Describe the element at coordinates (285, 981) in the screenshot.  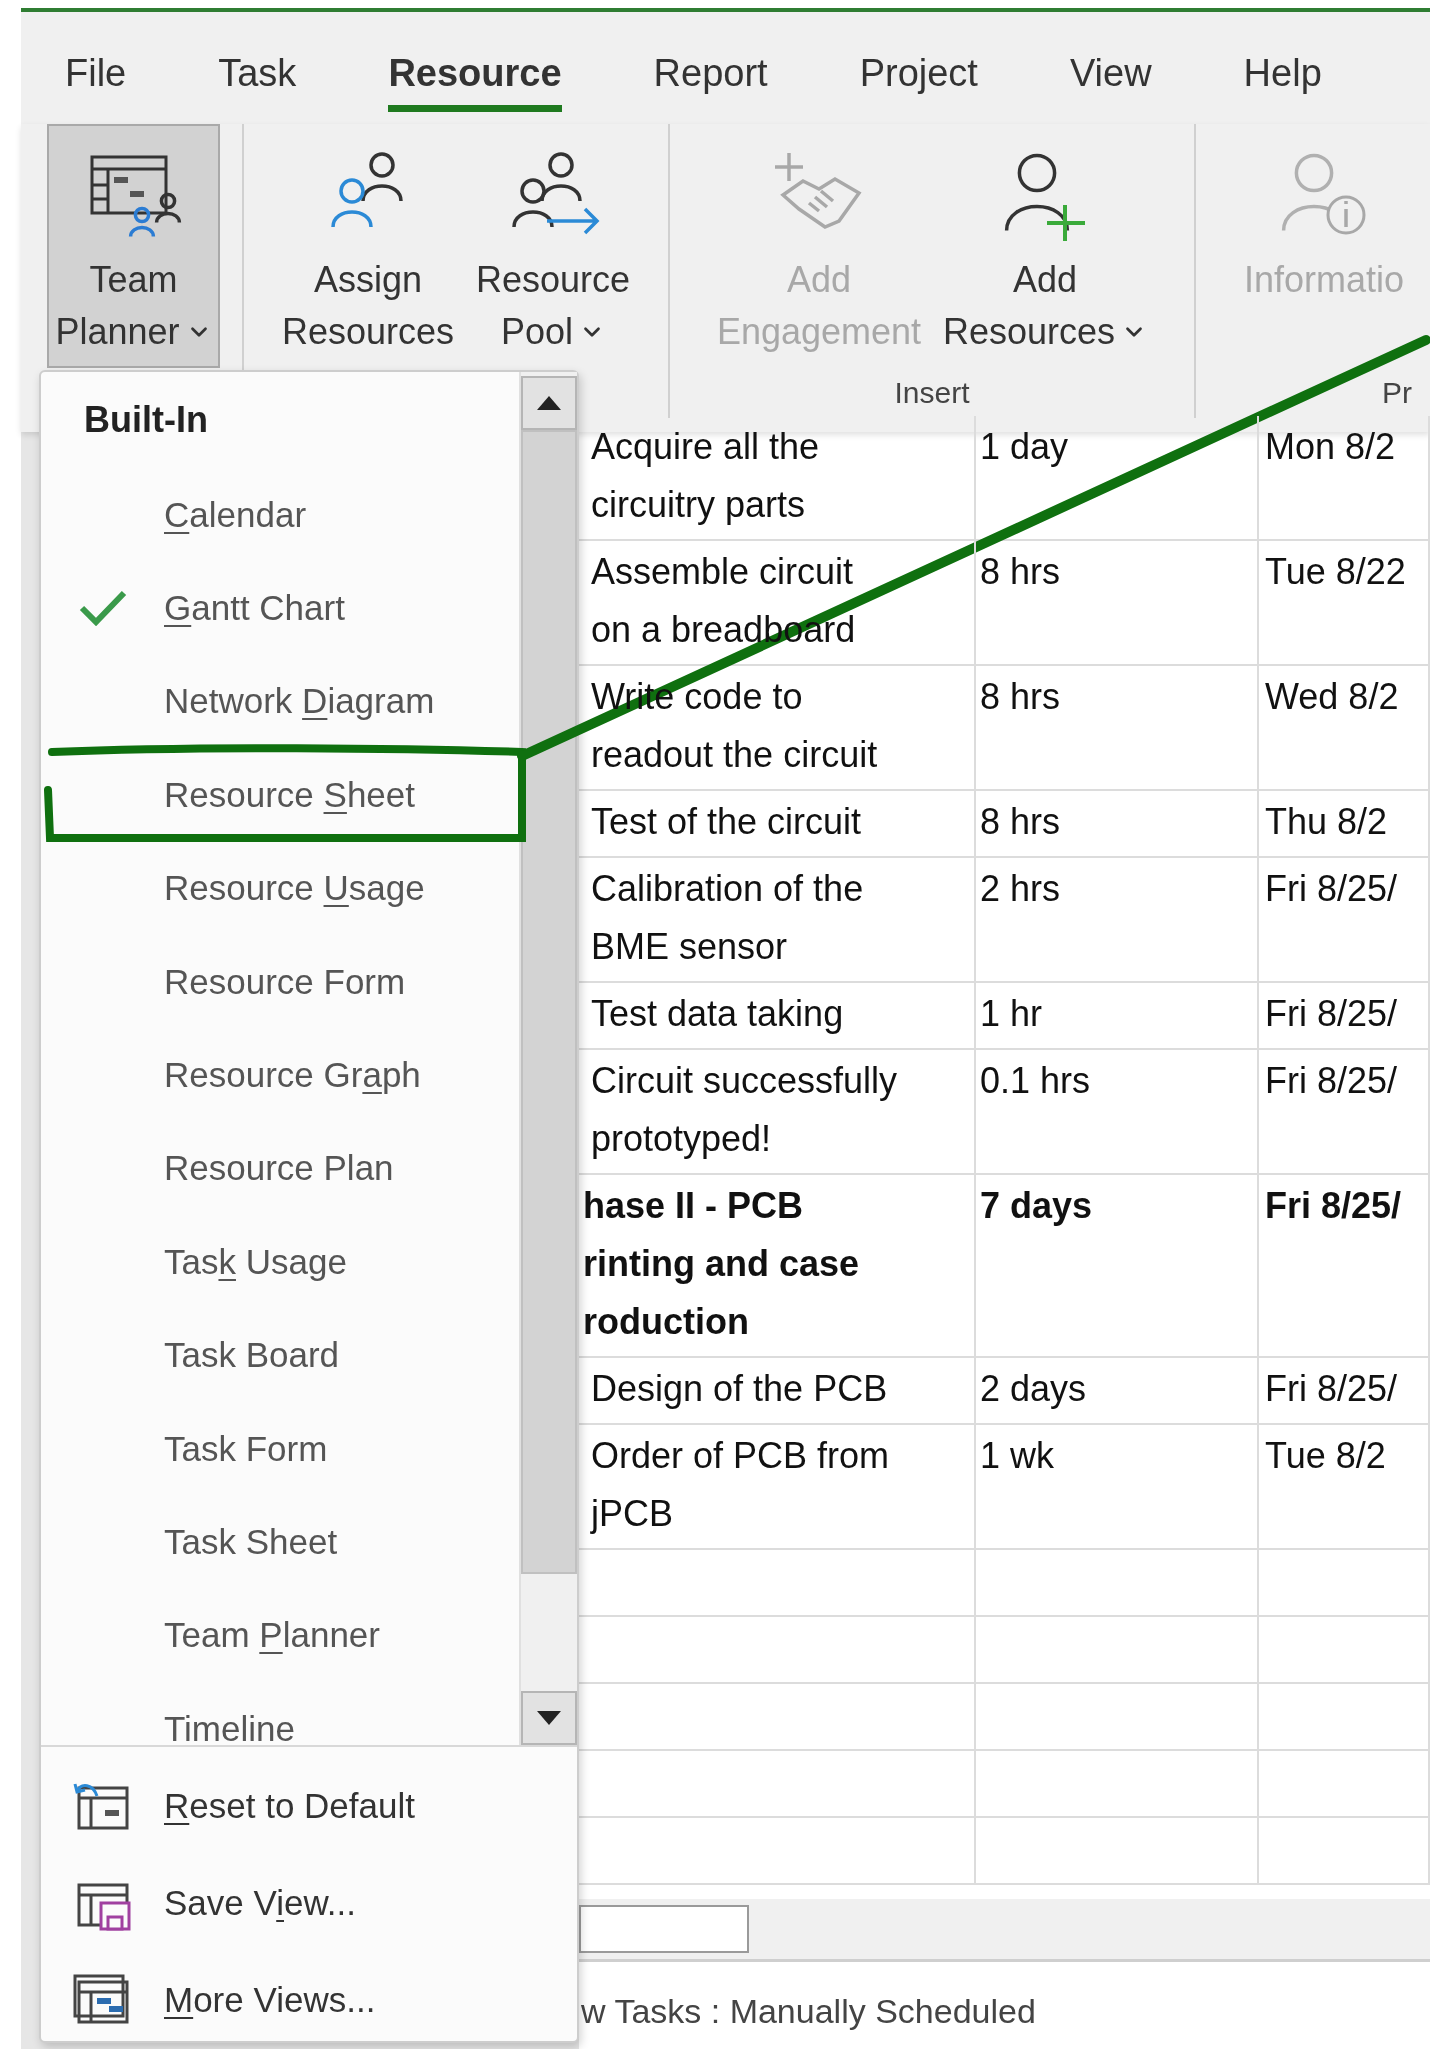
I see `menu-item: Resource Form` at that location.